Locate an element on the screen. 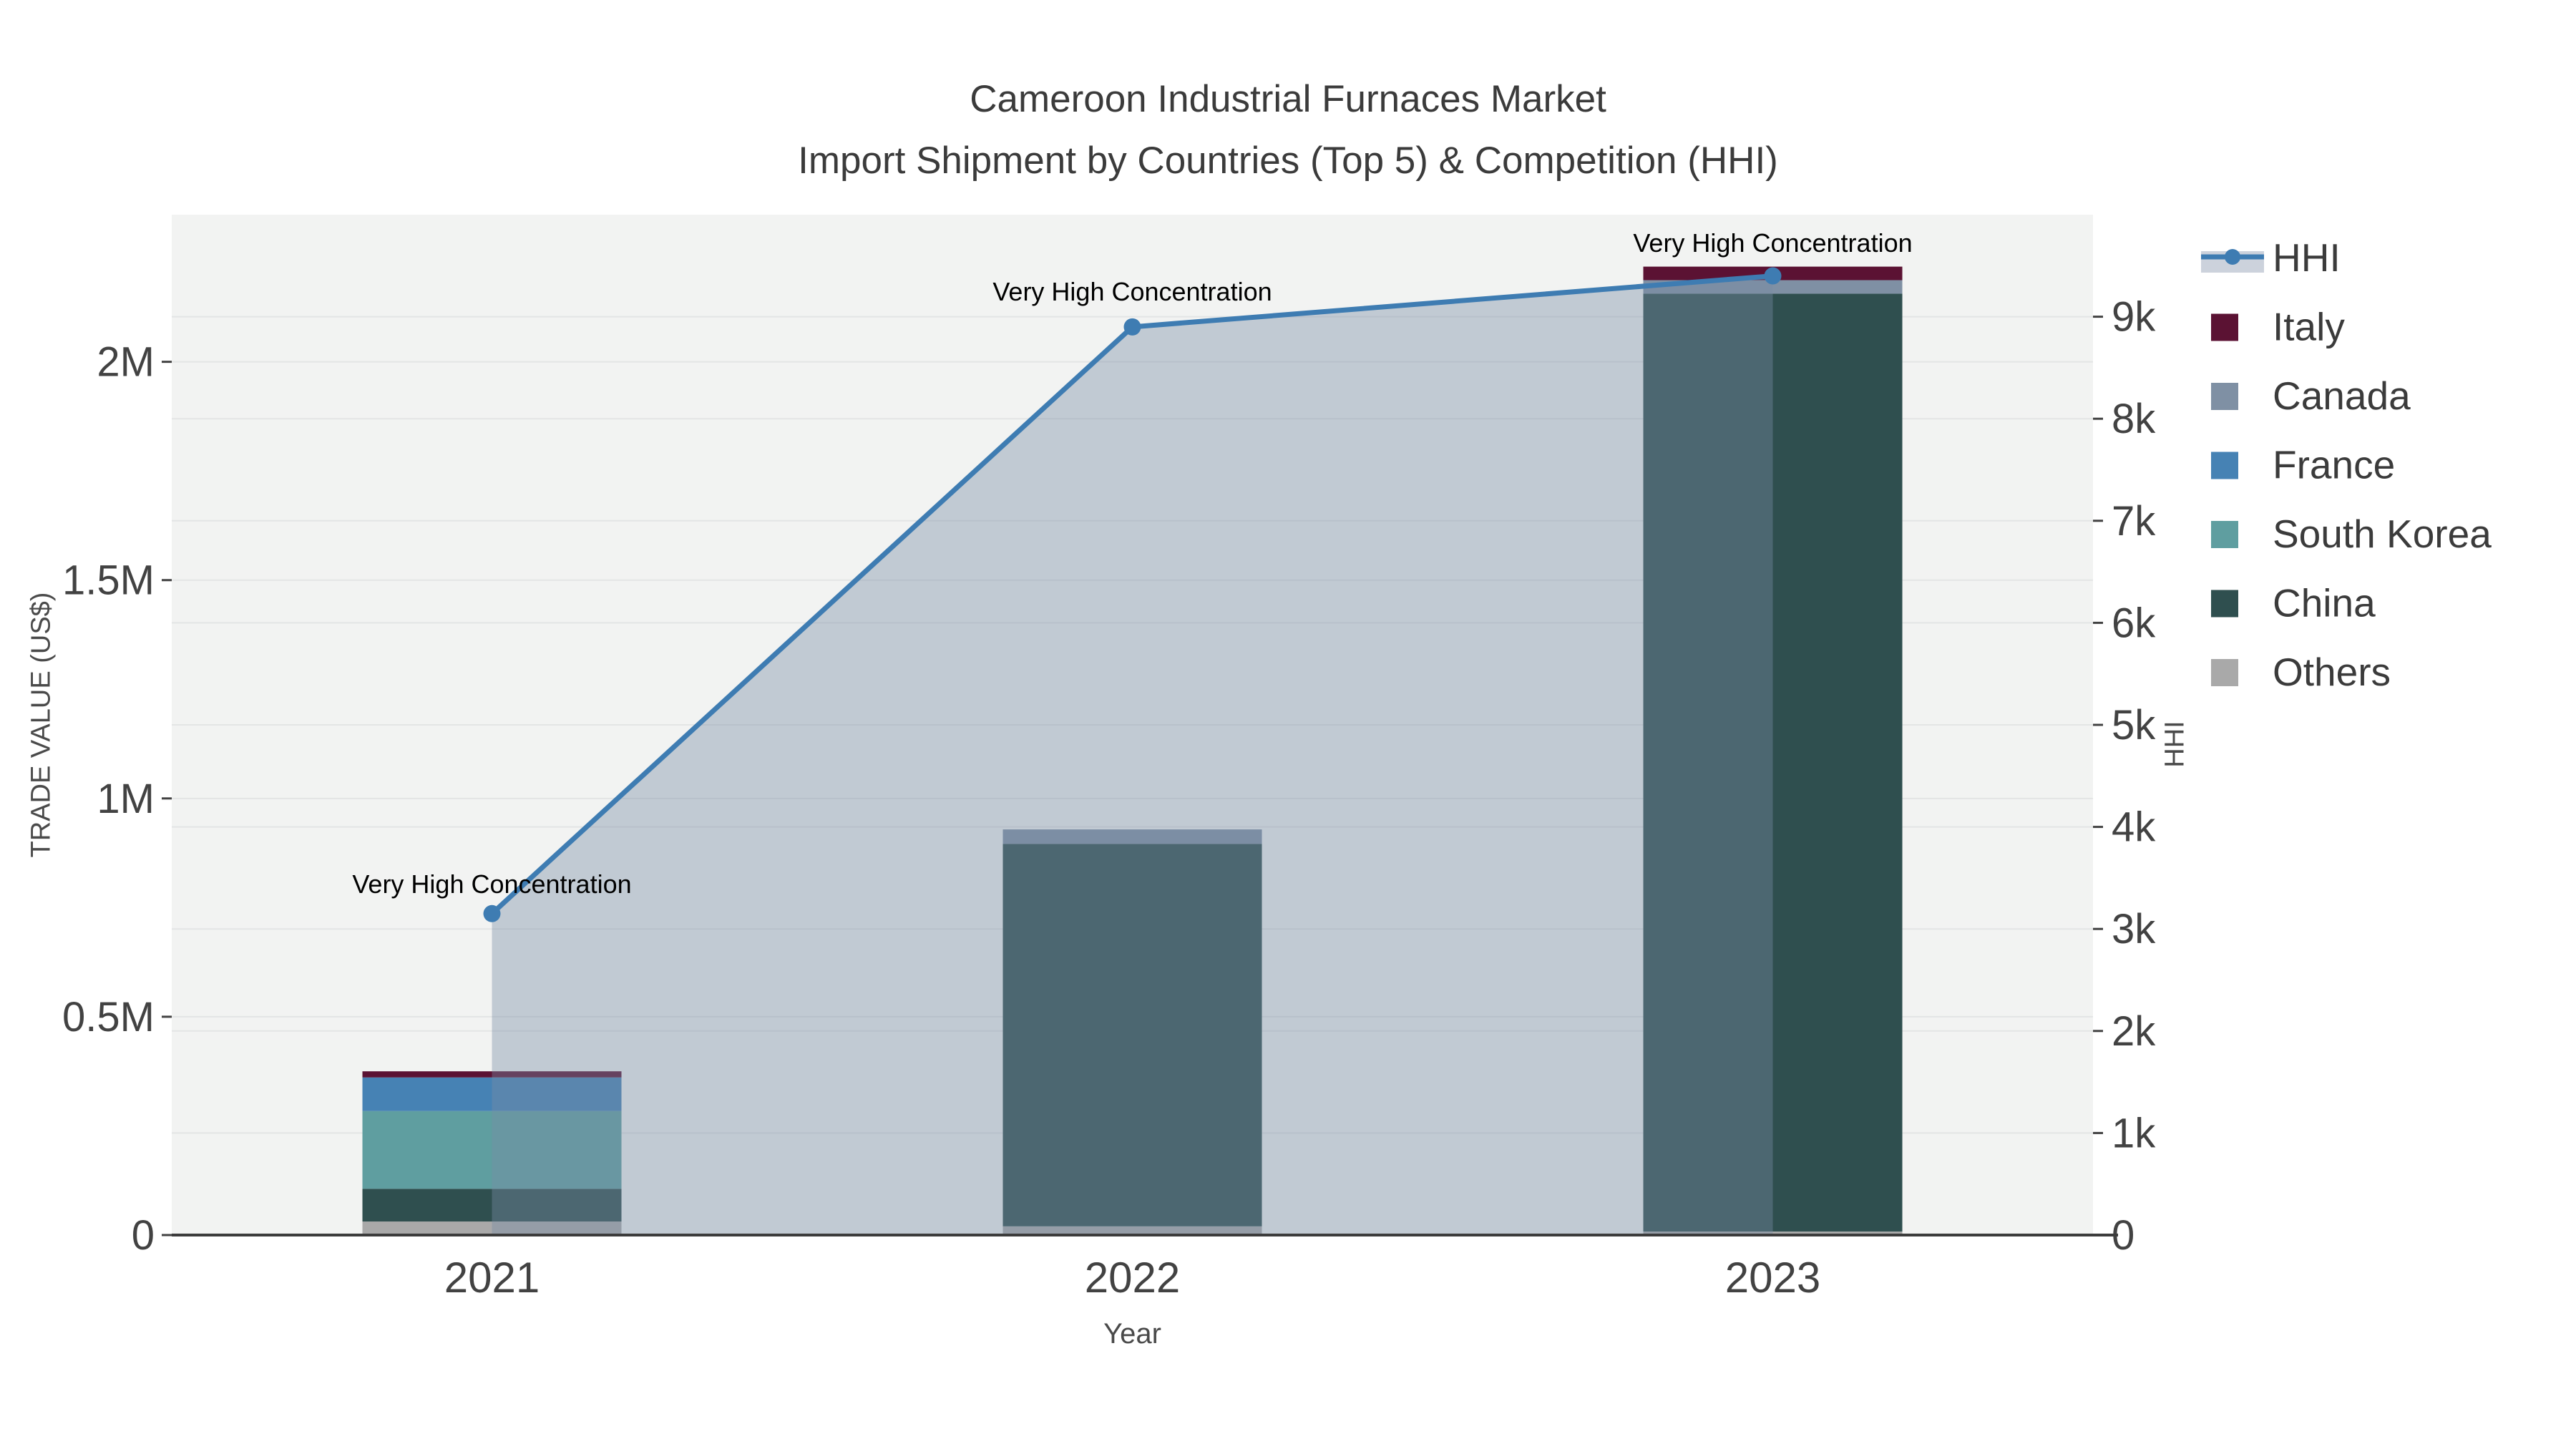 This screenshot has width=2576, height=1449. annotation-2022: Very High Concentration is located at coordinates (1132, 291).